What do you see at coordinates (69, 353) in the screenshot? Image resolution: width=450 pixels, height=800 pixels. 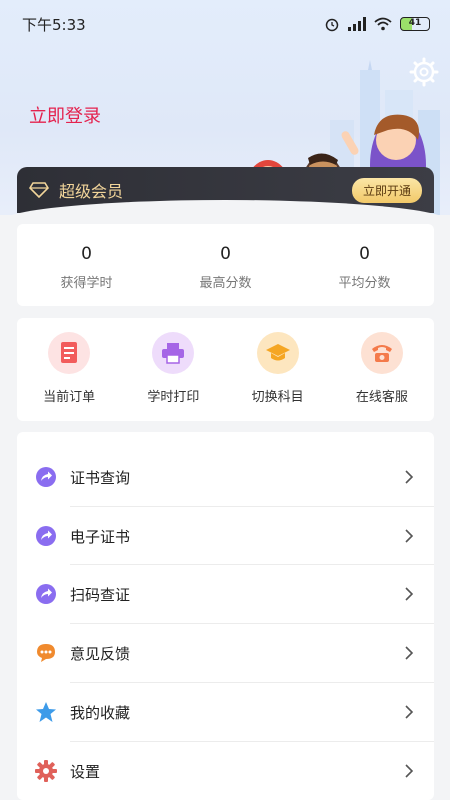 I see `document-icon` at bounding box center [69, 353].